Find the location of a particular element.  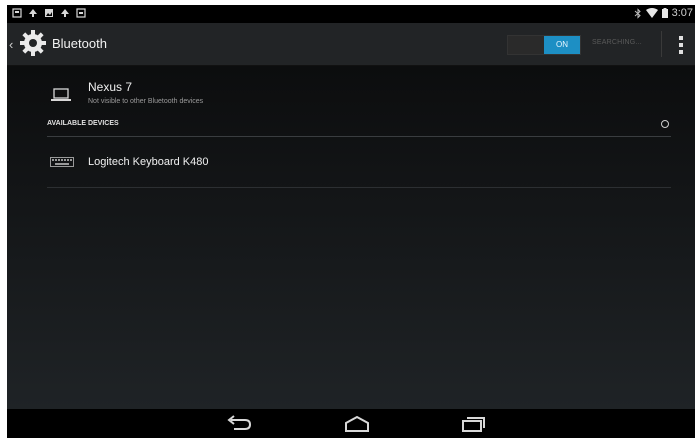

available-device-row: Logitech Keyboard K480 is located at coordinates (359, 163).